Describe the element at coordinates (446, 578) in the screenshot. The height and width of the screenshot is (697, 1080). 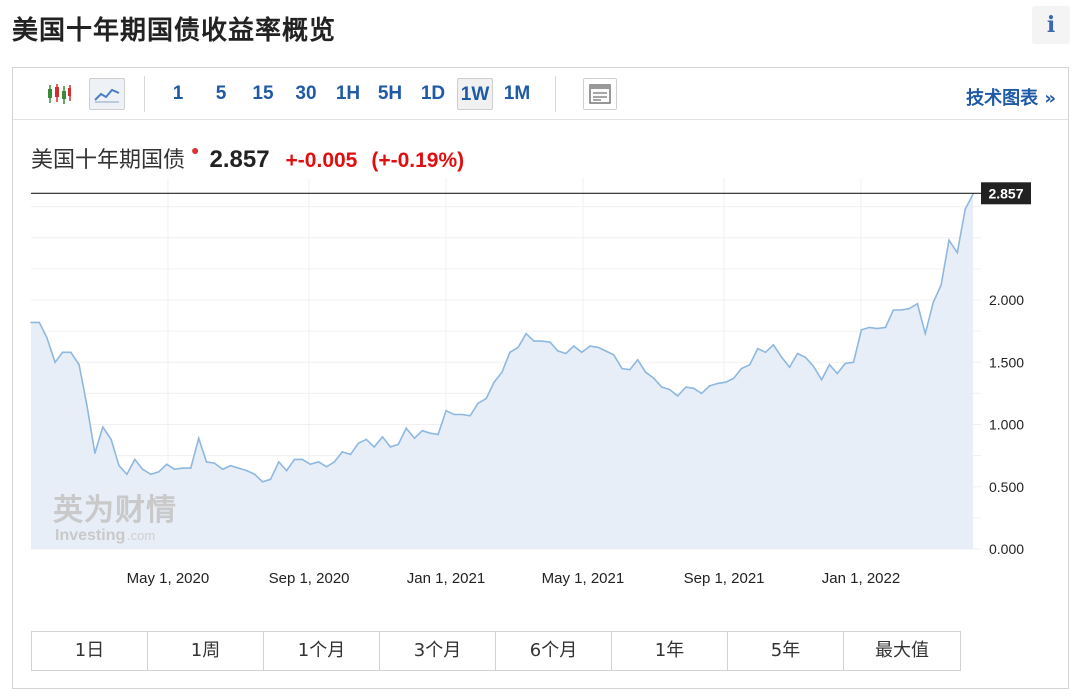
I see `x-tick-label: Jan 1, 2021` at that location.